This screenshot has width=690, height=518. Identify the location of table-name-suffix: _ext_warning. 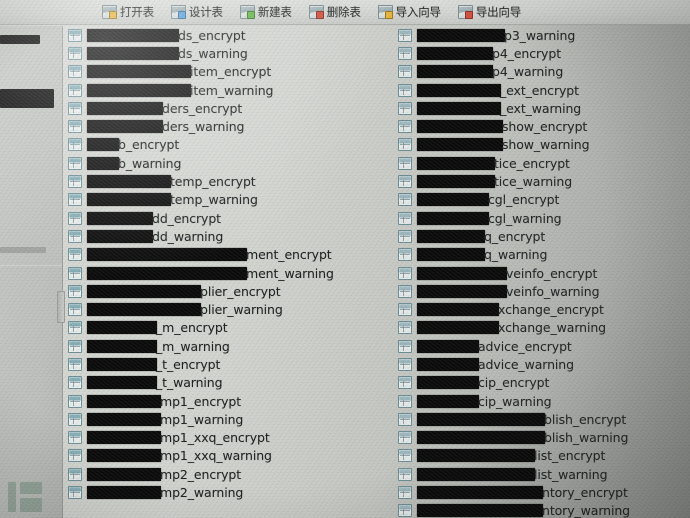
(541, 108).